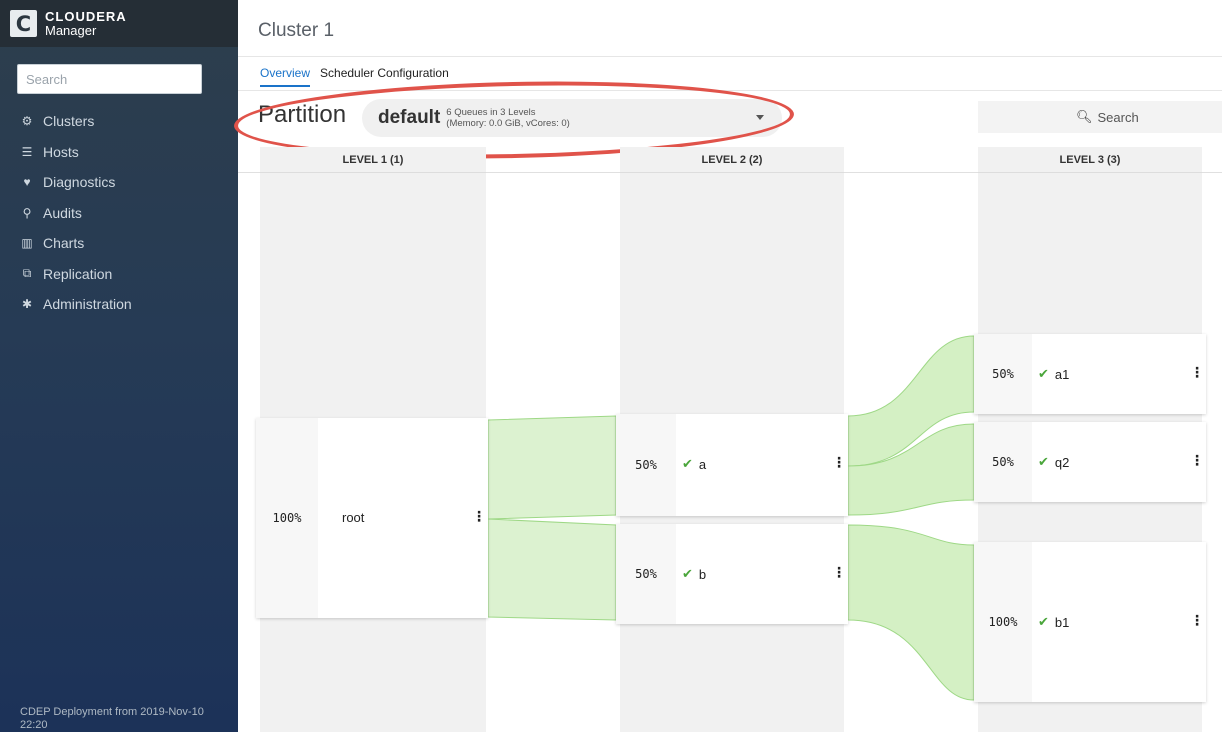 The width and height of the screenshot is (1222, 732). What do you see at coordinates (27, 304) in the screenshot?
I see `administration-icon: ✱` at bounding box center [27, 304].